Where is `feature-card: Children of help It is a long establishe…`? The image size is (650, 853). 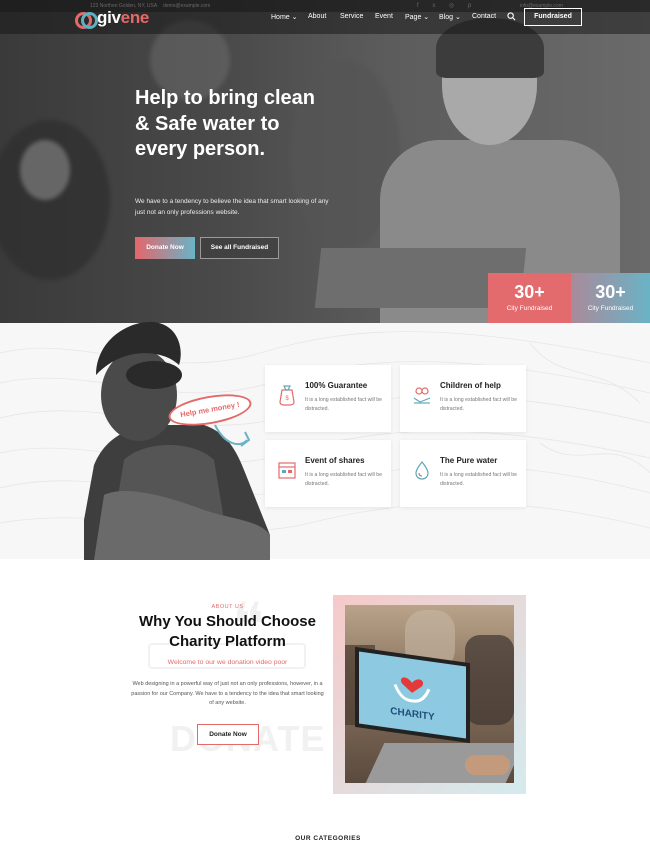 feature-card: Children of help It is a long establishe… is located at coordinates (463, 398).